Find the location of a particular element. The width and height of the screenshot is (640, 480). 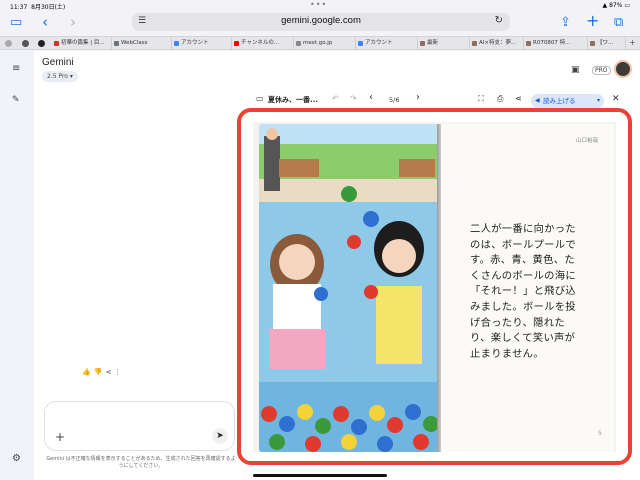

status-time-date: 11:37 8月30日(土) is located at coordinates (38, 7).